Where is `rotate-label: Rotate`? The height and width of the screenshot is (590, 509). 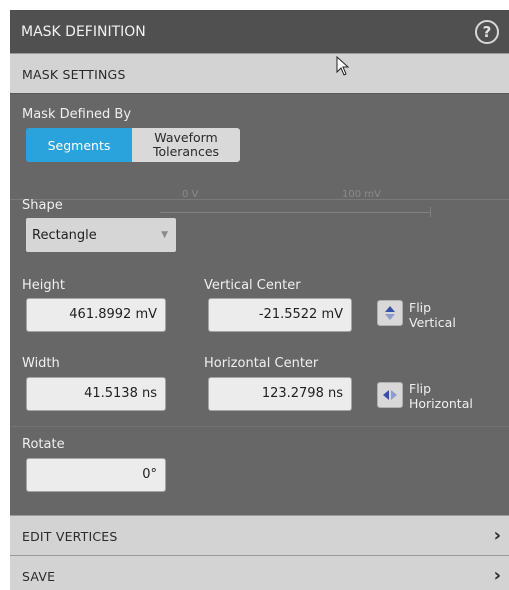
rotate-label: Rotate is located at coordinates (43, 444).